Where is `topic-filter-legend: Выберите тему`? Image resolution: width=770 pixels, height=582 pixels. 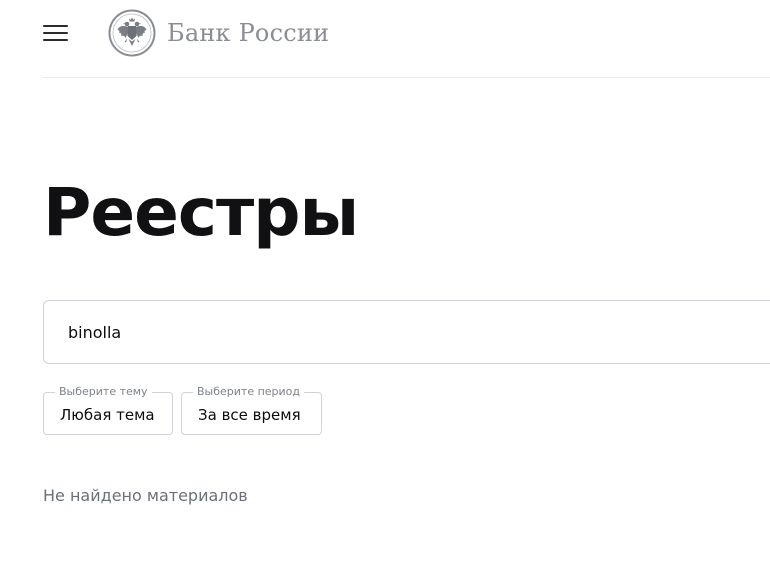 topic-filter-legend: Выберите тему is located at coordinates (103, 392).